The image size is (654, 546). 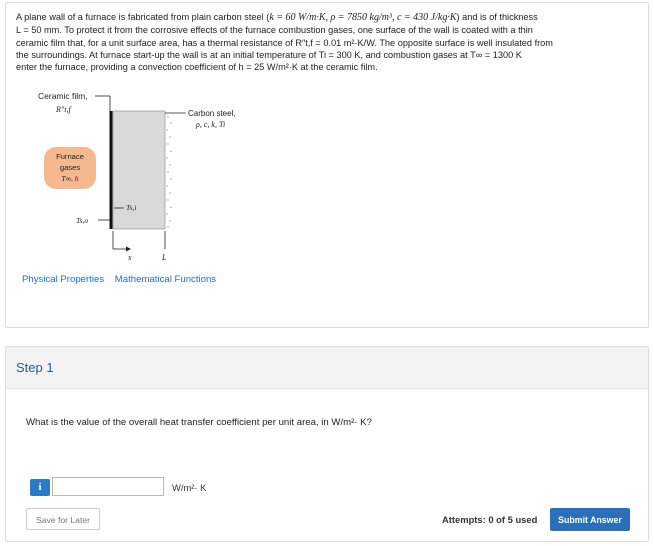 I want to click on answer-unit: W/m²· K, so click(x=189, y=487).